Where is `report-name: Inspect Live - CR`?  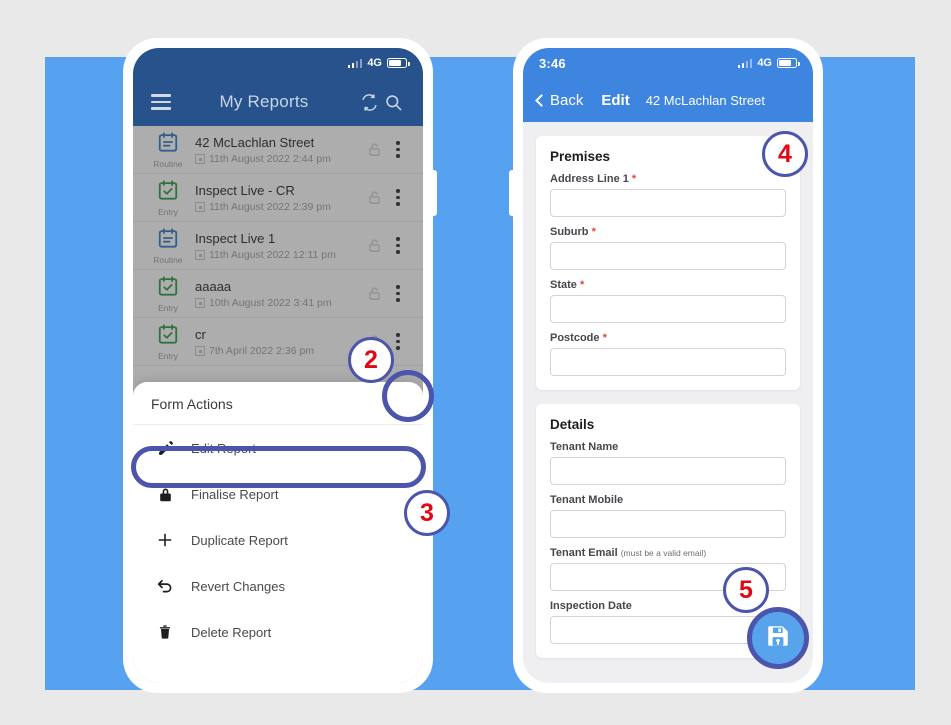 report-name: Inspect Live - CR is located at coordinates (245, 190).